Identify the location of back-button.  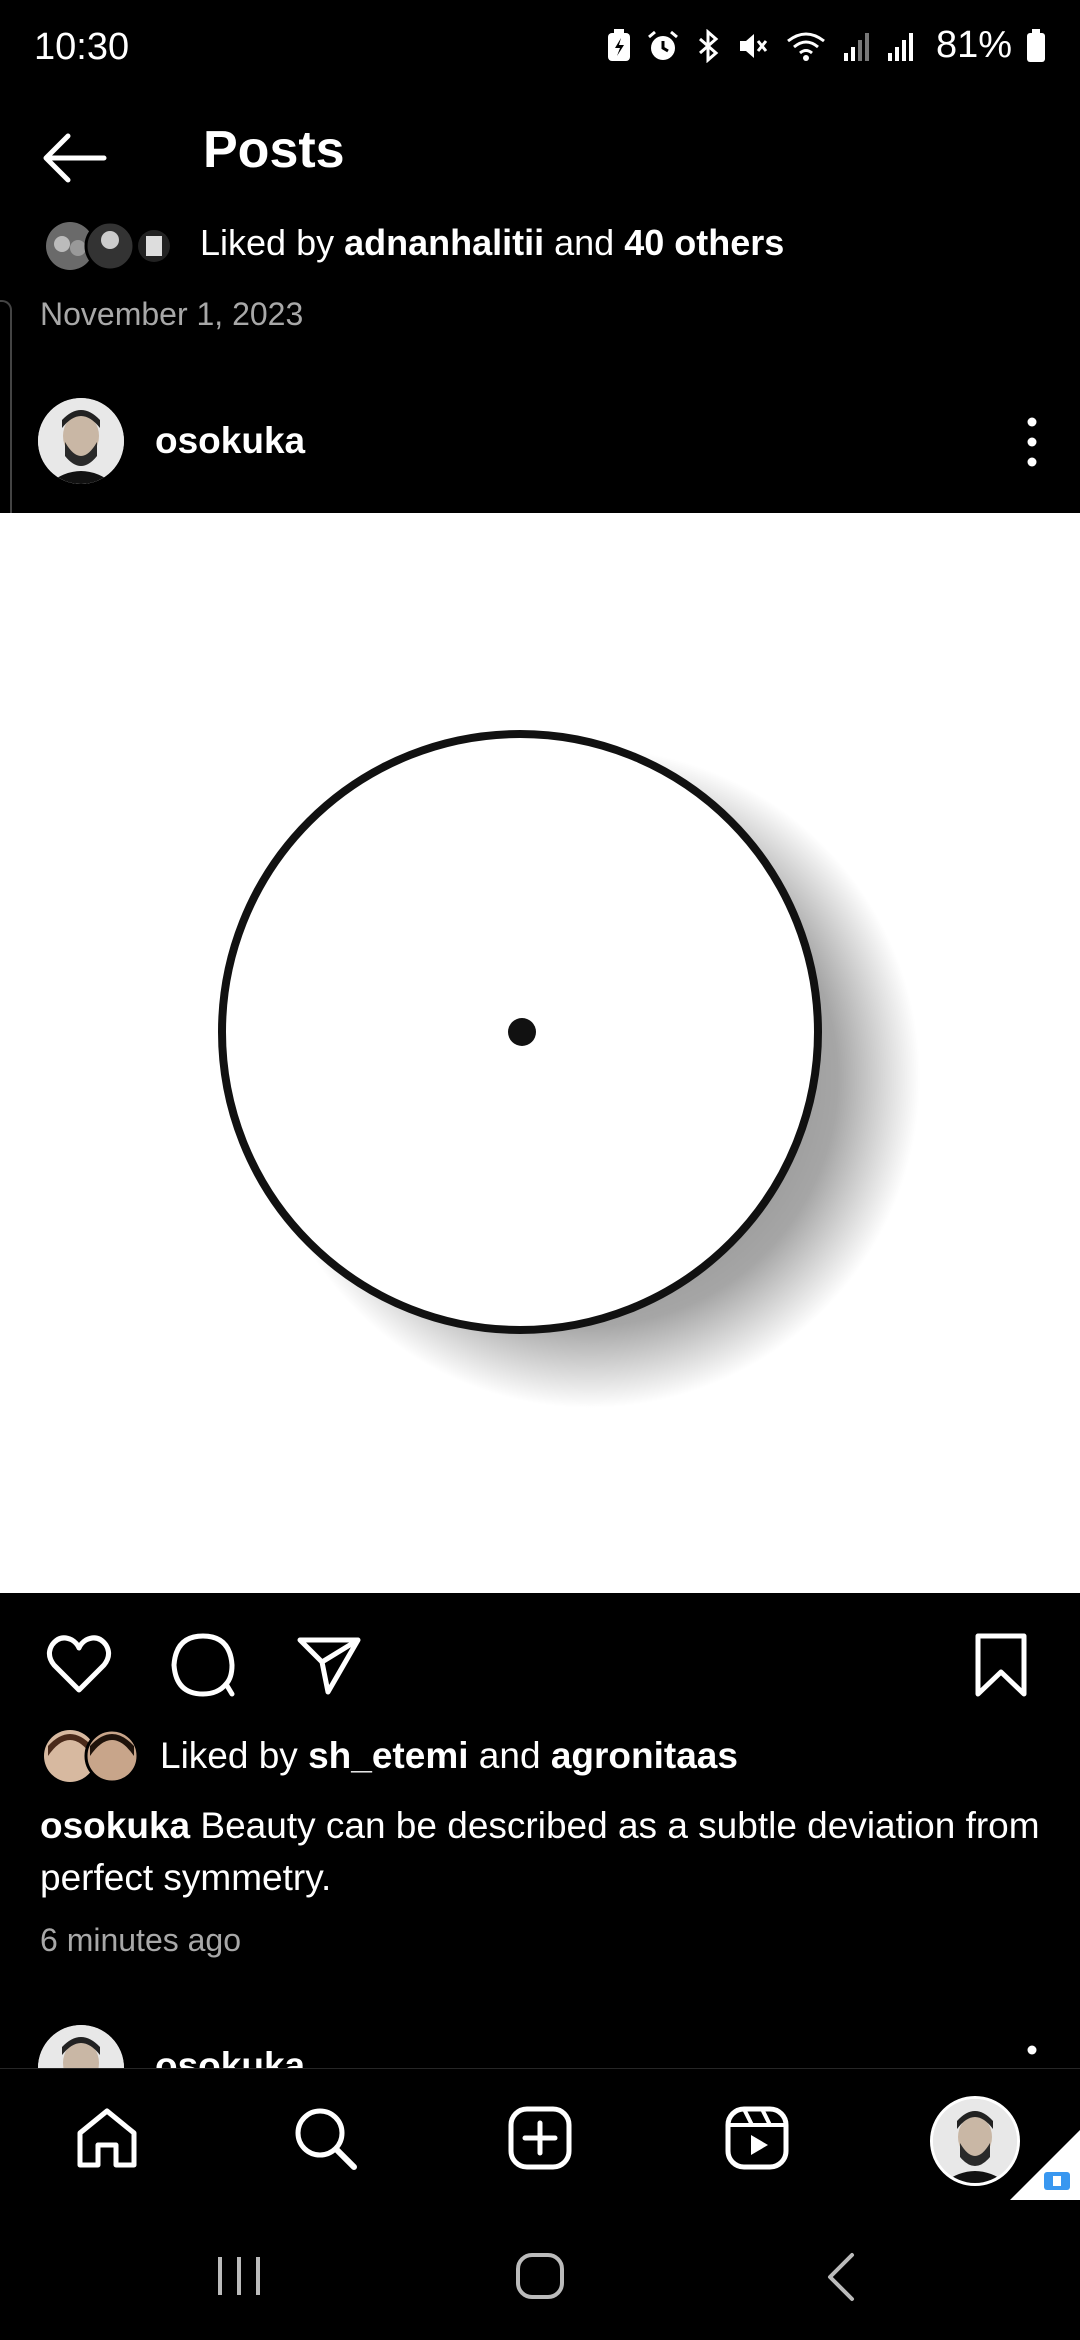
(78, 158).